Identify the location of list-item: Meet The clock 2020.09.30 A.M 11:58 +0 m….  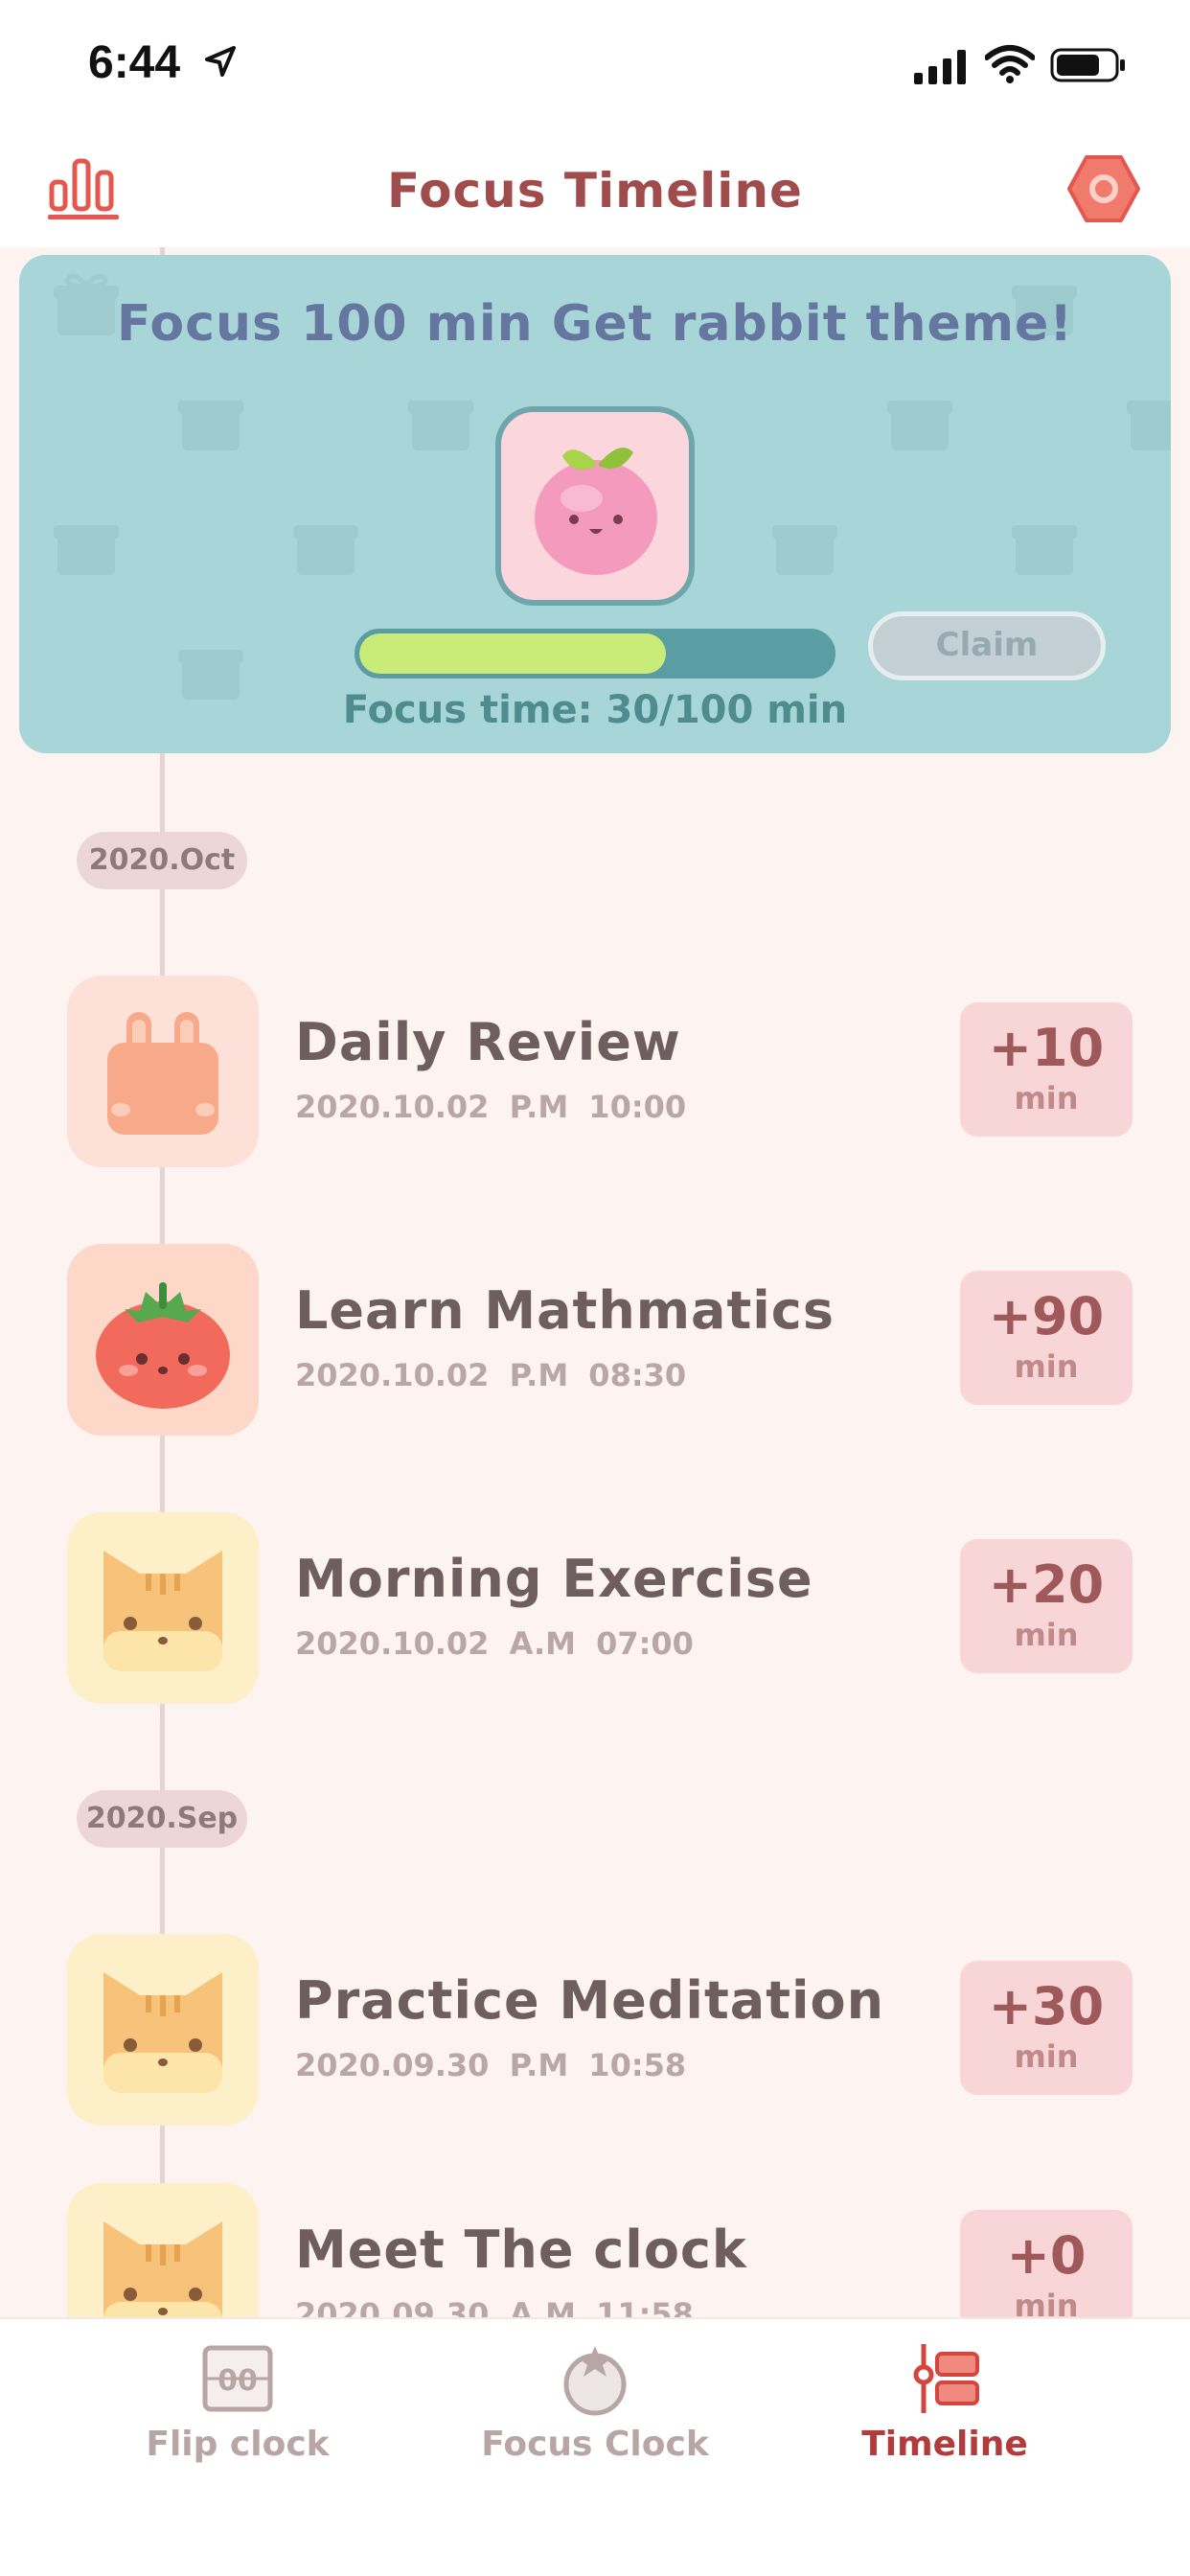
(595, 2250).